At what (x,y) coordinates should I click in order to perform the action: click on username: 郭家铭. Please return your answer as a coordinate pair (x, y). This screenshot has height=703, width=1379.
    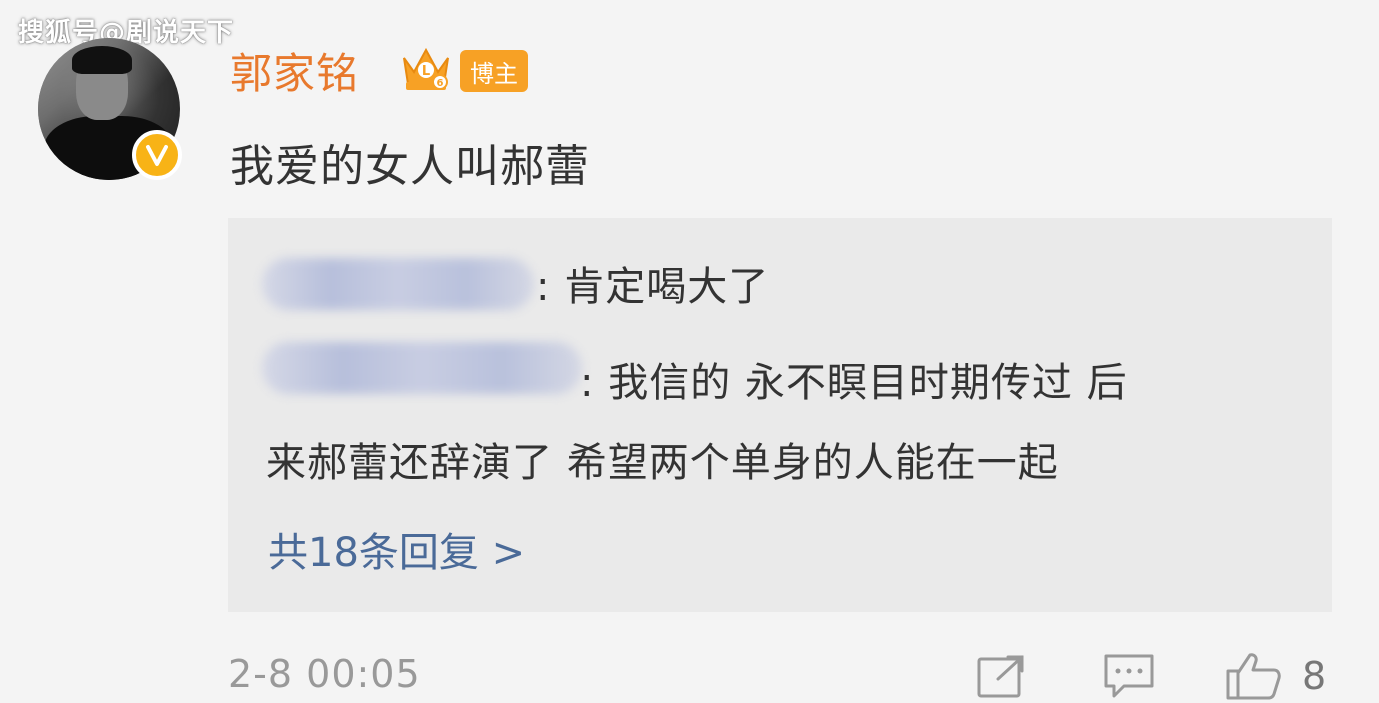
    Looking at the image, I should click on (294, 70).